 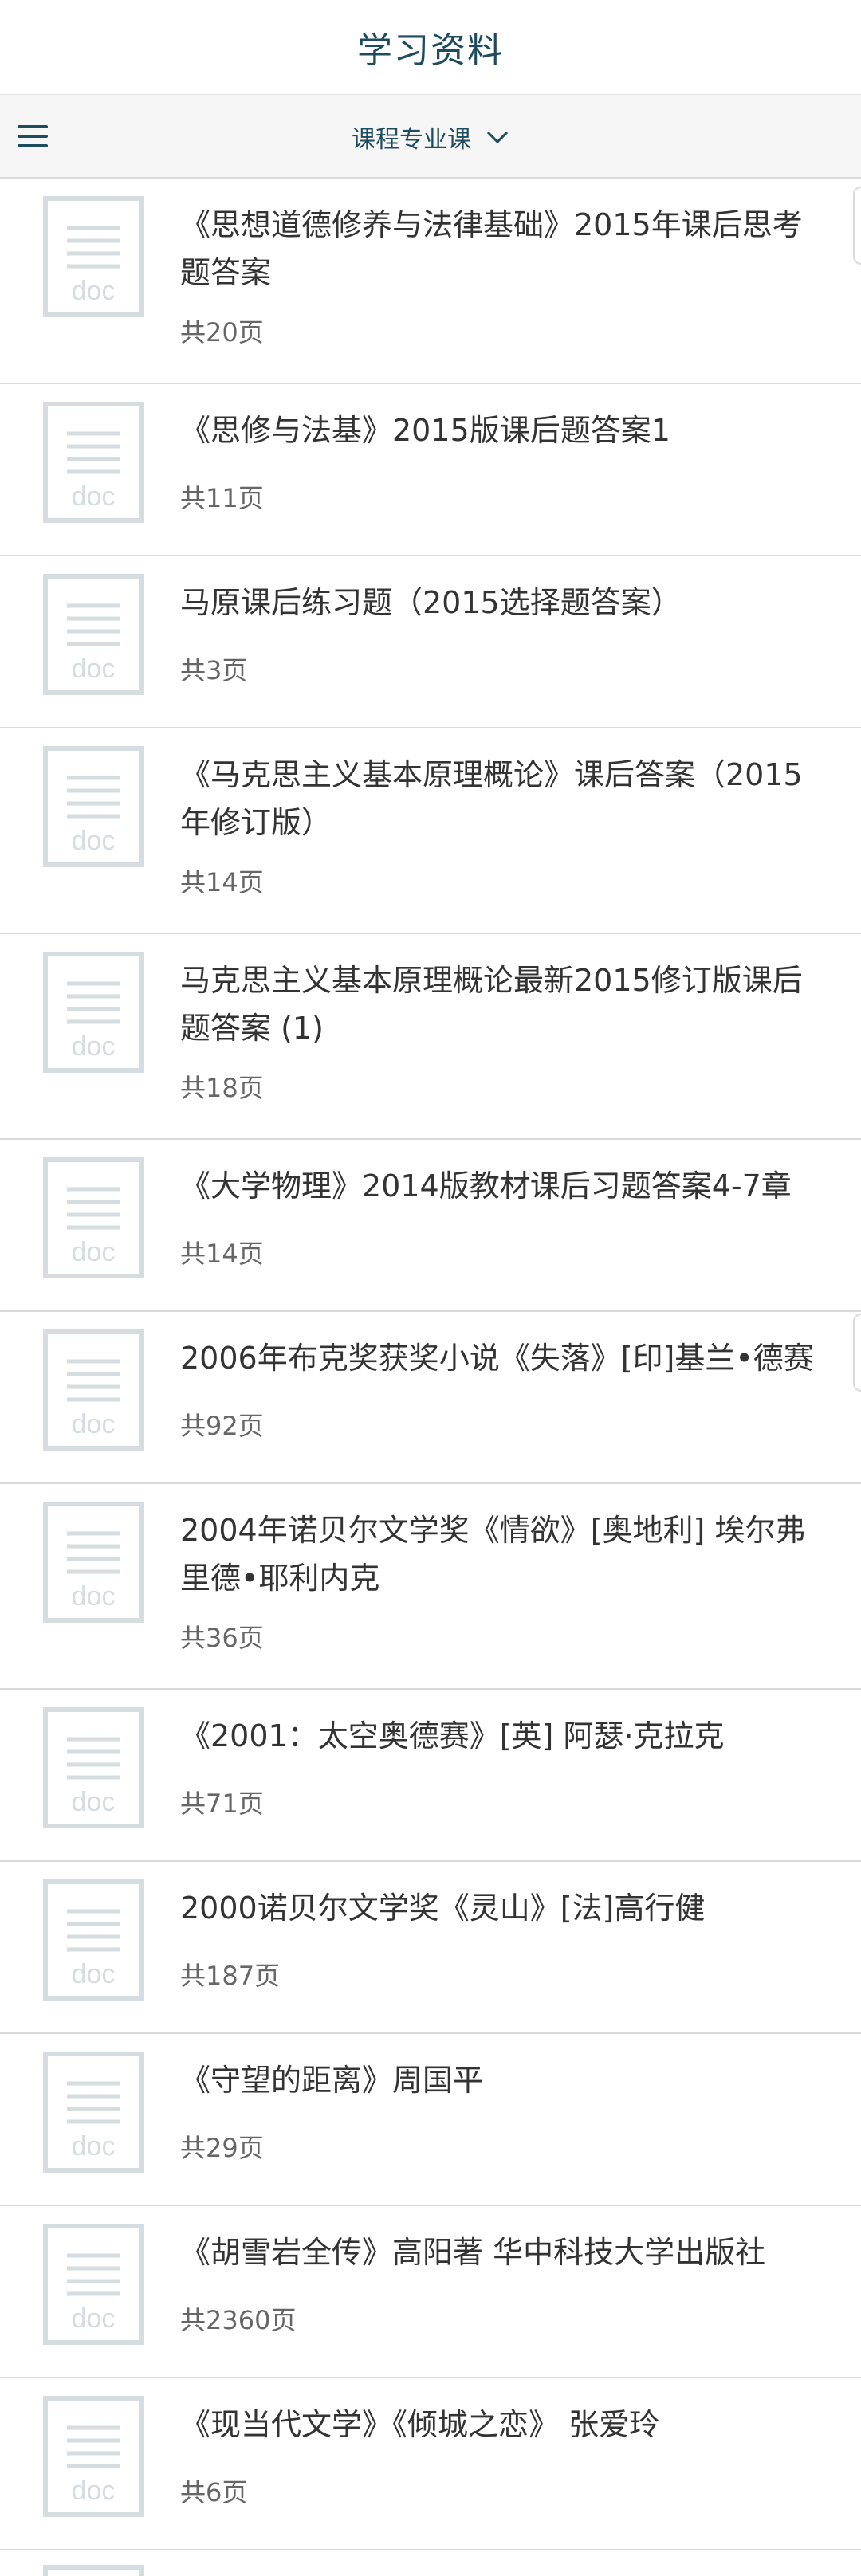 What do you see at coordinates (431, 50) in the screenshot?
I see `page-title: 学习资料` at bounding box center [431, 50].